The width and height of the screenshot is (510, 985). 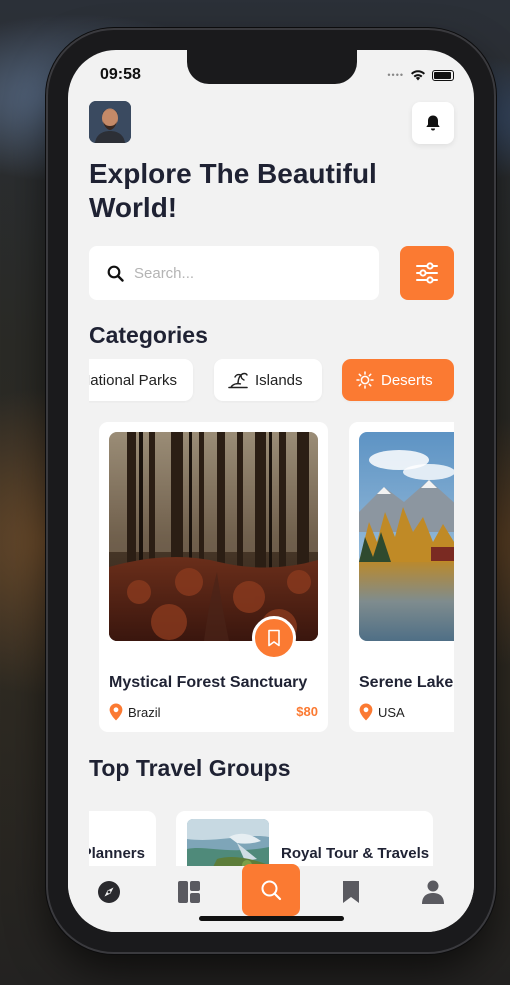 I want to click on category-label: National Parks, so click(x=133, y=380).